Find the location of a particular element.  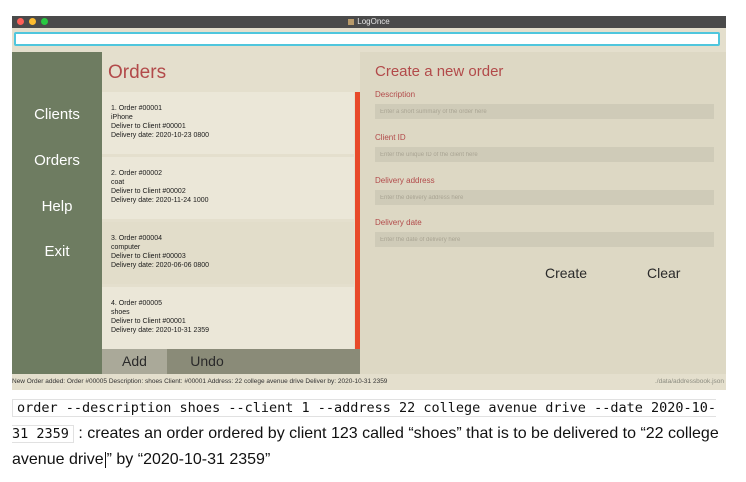

undo-button: Undo is located at coordinates (207, 361).